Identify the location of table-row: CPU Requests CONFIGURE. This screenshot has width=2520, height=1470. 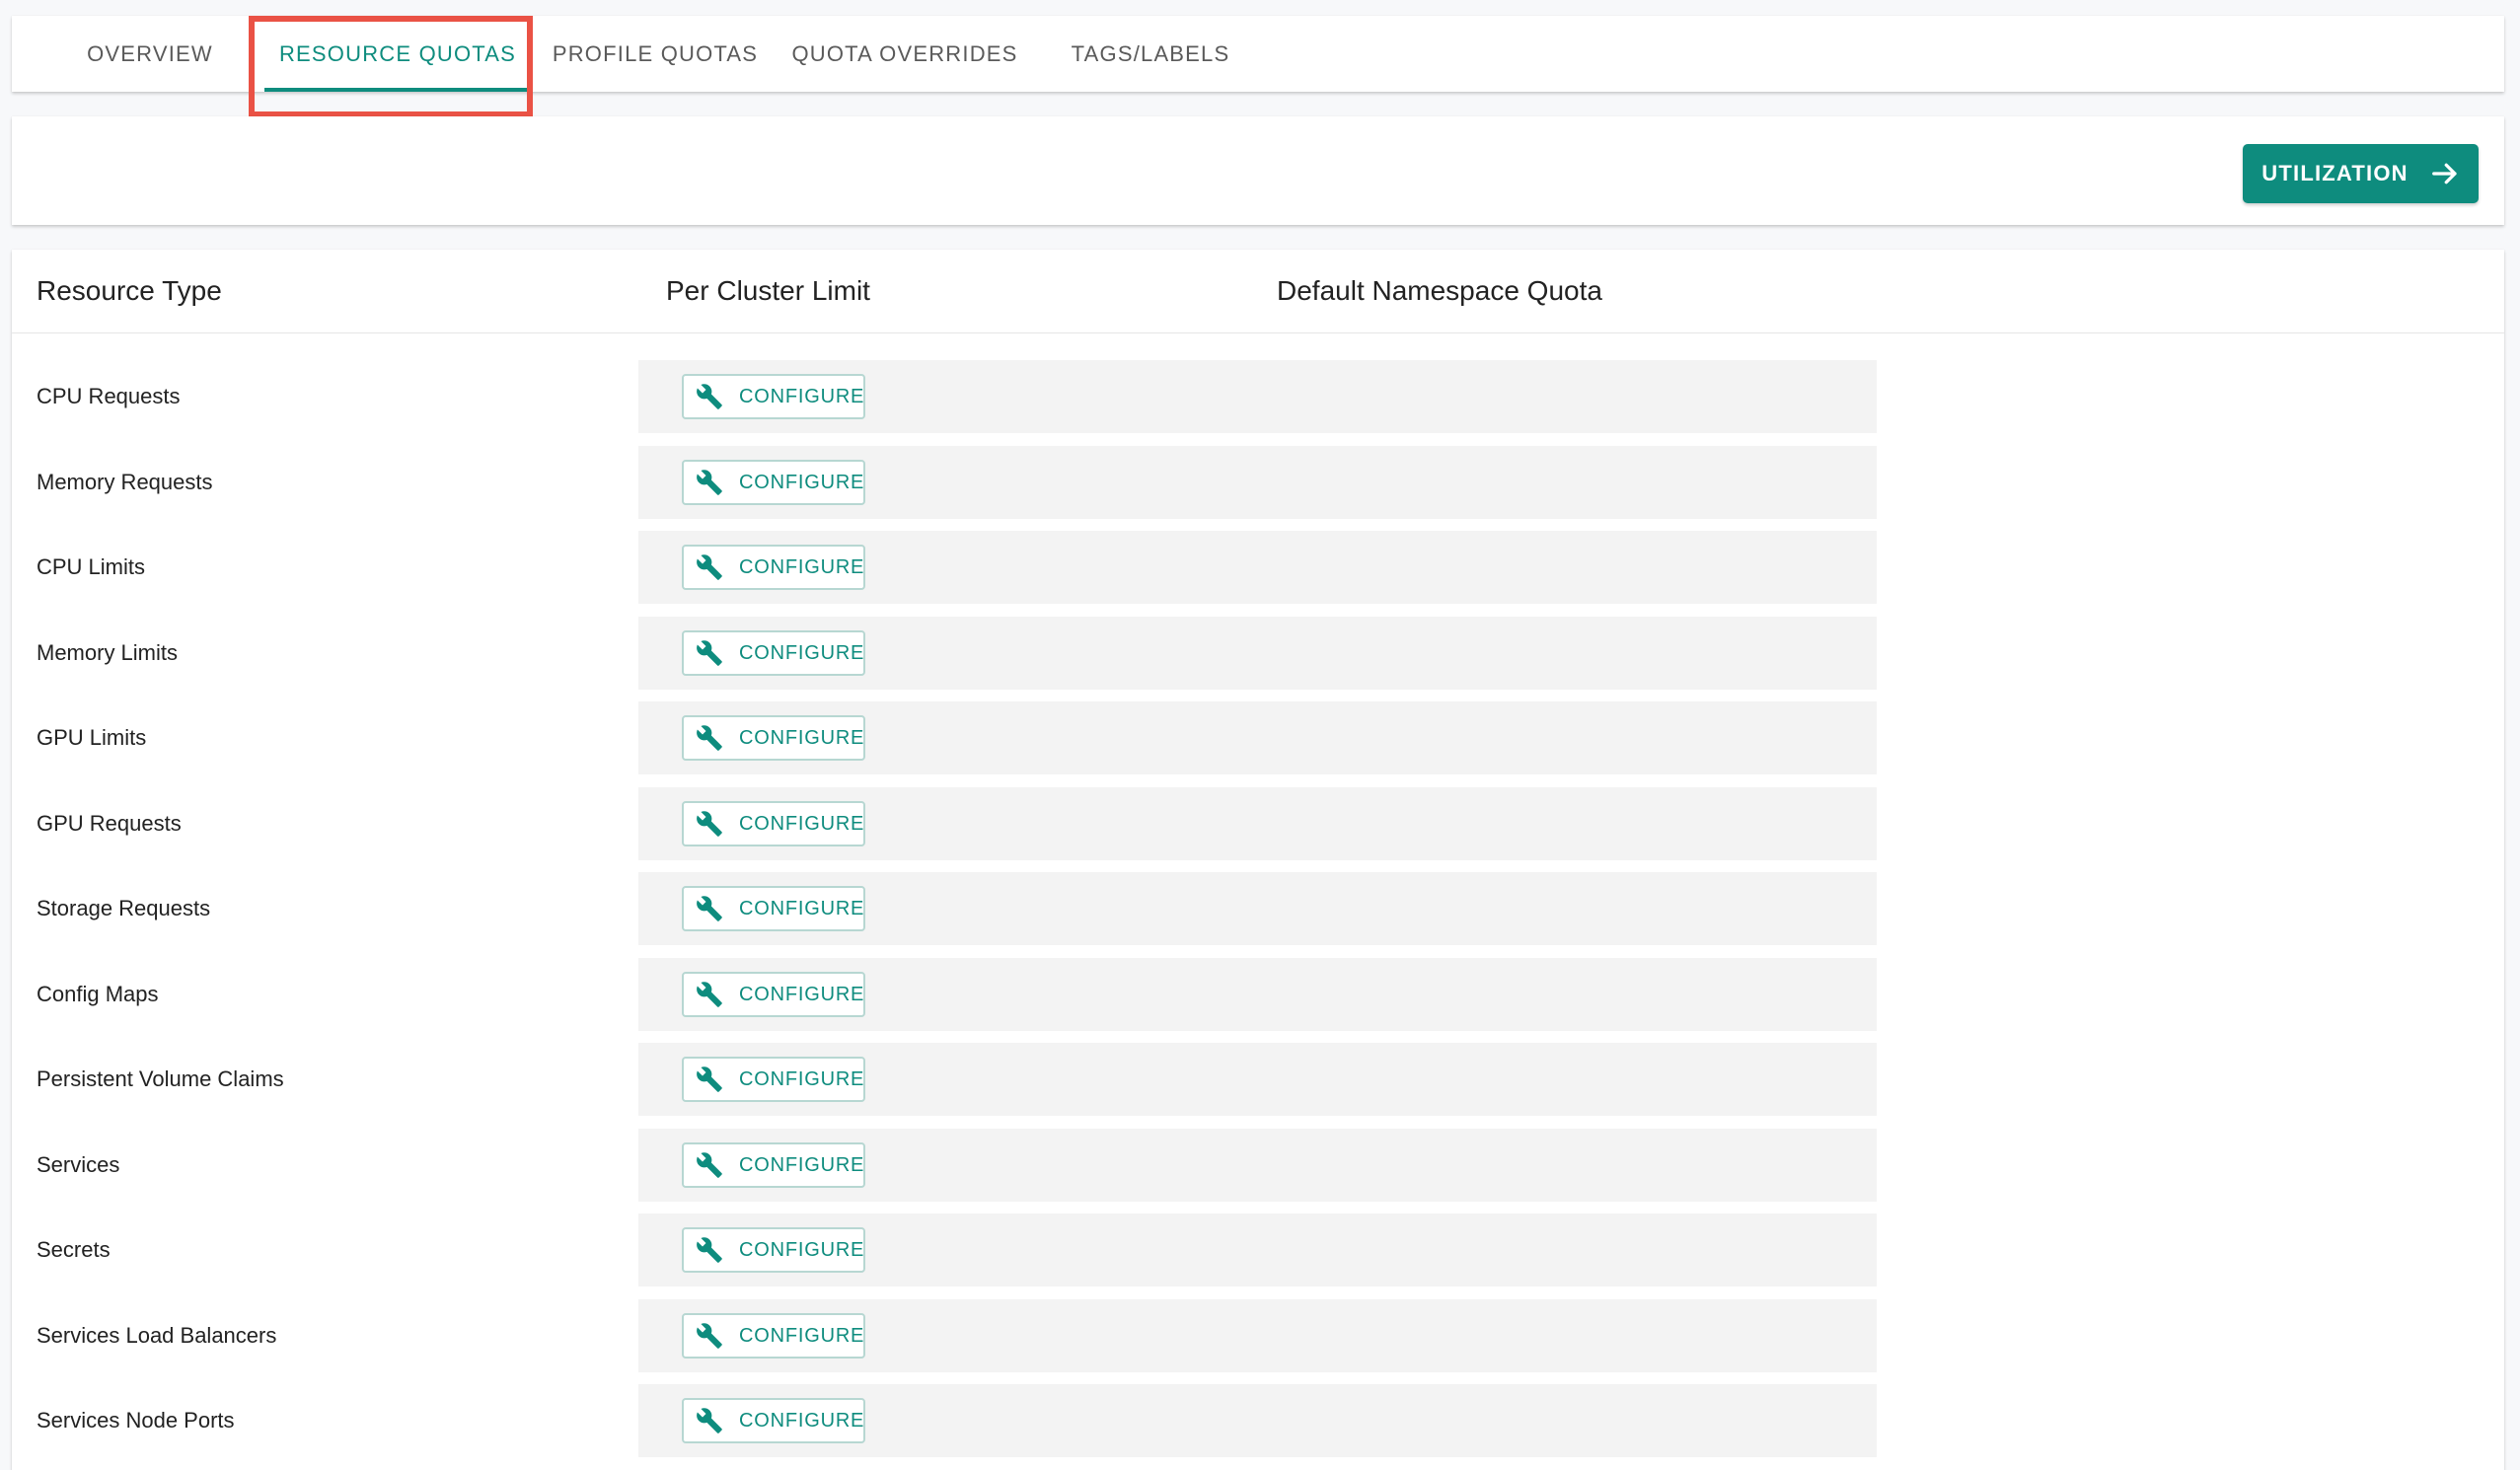
(1258, 397).